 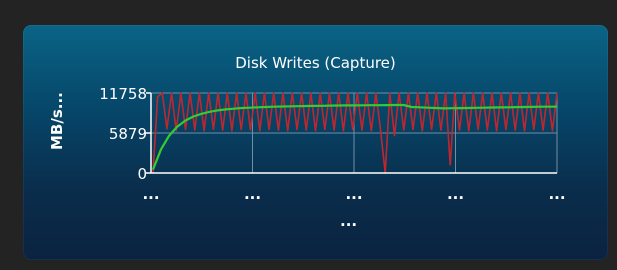 I want to click on y-tick-label: 5879, so click(x=128, y=134).